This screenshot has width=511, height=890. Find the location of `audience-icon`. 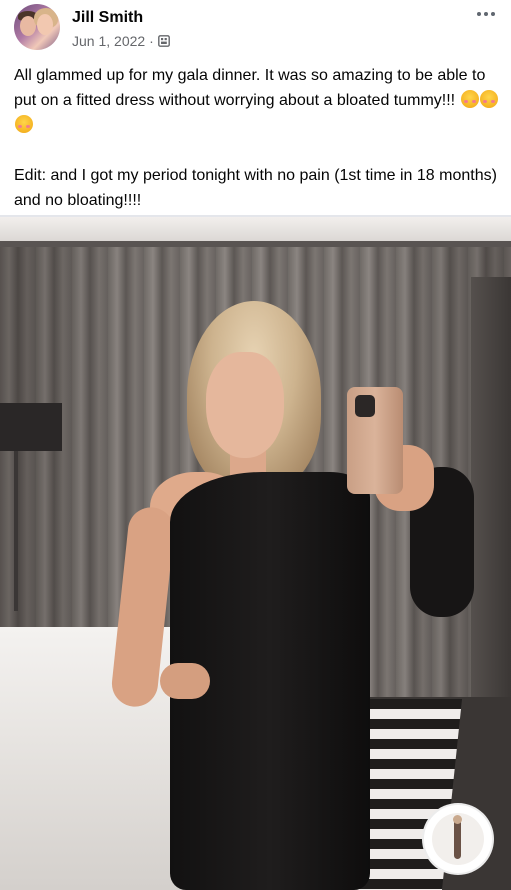

audience-icon is located at coordinates (163, 41).